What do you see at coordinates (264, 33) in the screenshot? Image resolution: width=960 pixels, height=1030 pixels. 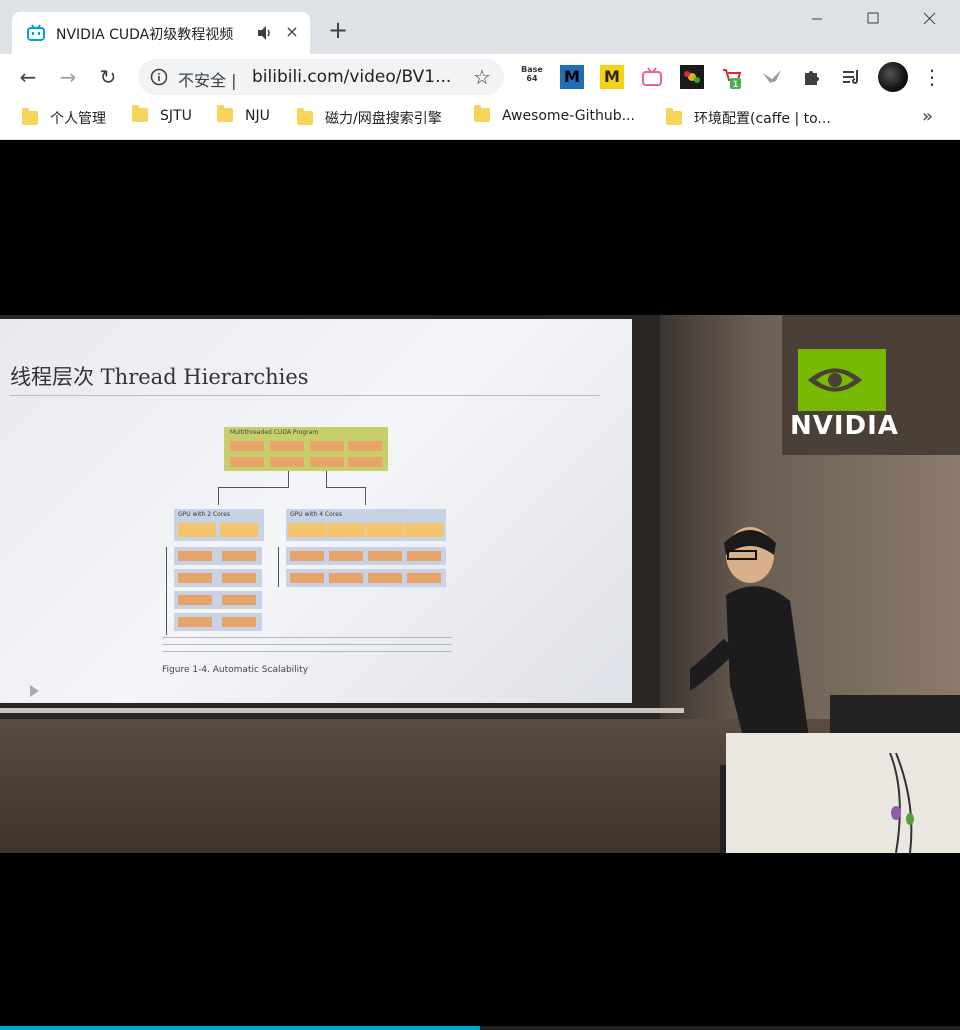 I see `volume-icon` at bounding box center [264, 33].